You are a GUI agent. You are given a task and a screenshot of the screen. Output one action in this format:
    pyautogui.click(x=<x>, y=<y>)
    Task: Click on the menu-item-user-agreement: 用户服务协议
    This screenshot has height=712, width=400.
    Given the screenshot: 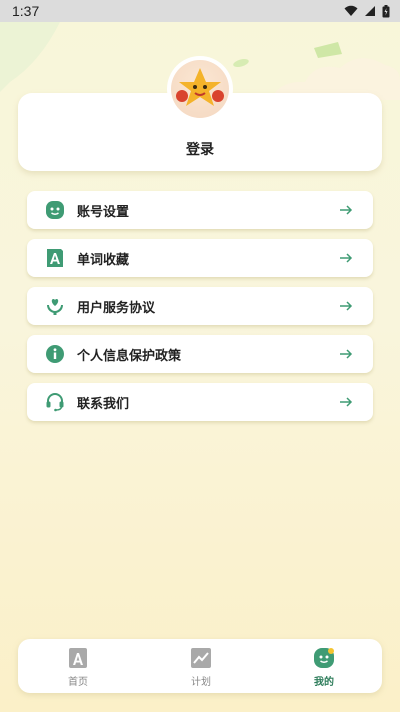 What is the action you would take?
    pyautogui.click(x=200, y=306)
    